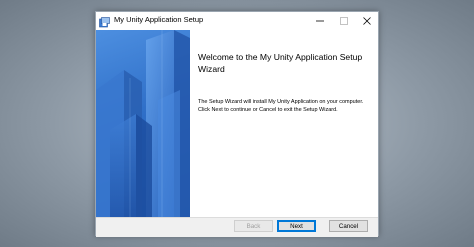  What do you see at coordinates (253, 226) in the screenshot?
I see `back-button: Back` at bounding box center [253, 226].